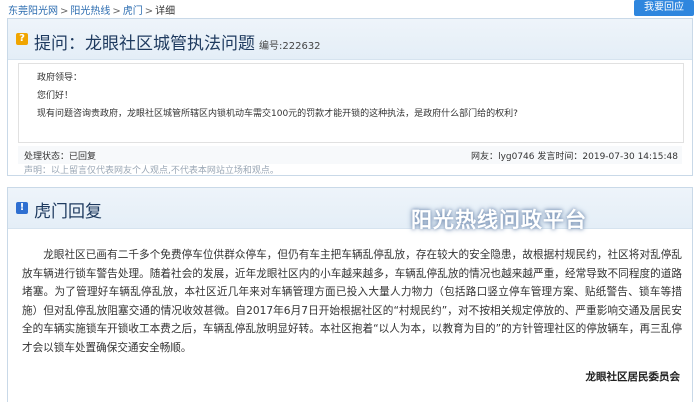  What do you see at coordinates (630, 157) in the screenshot?
I see `post-time: 2019-07-30 14:15:48` at bounding box center [630, 157].